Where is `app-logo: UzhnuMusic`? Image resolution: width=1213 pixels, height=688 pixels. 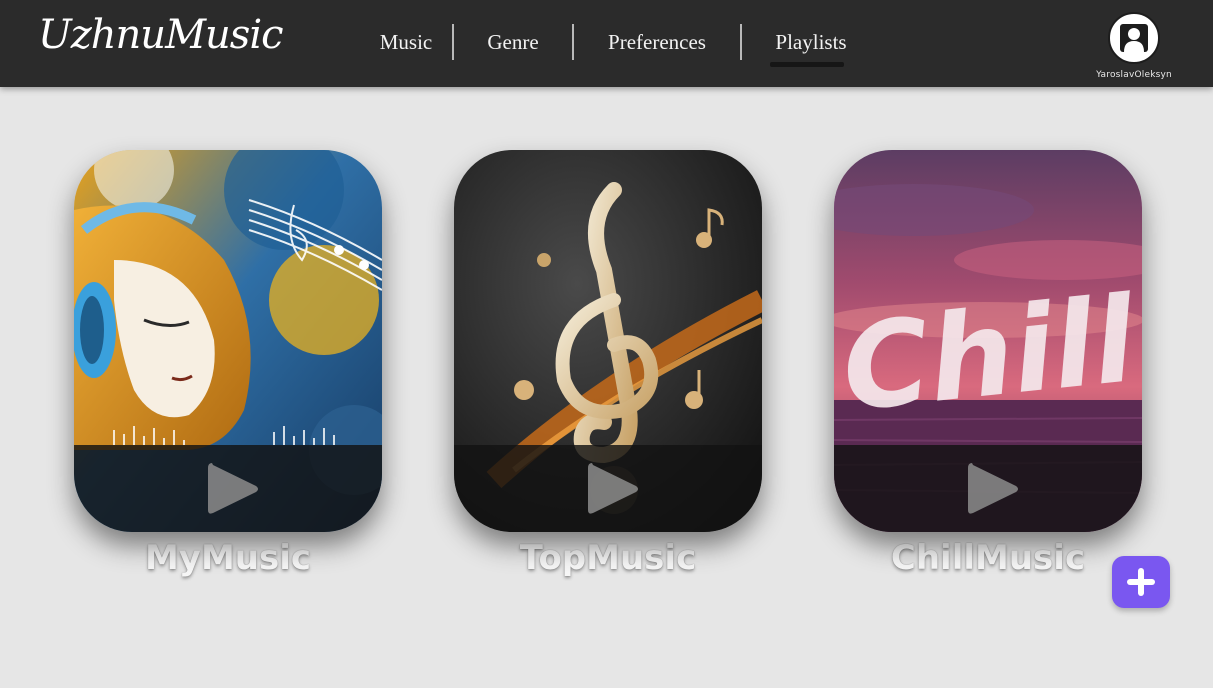 app-logo: UzhnuMusic is located at coordinates (161, 35).